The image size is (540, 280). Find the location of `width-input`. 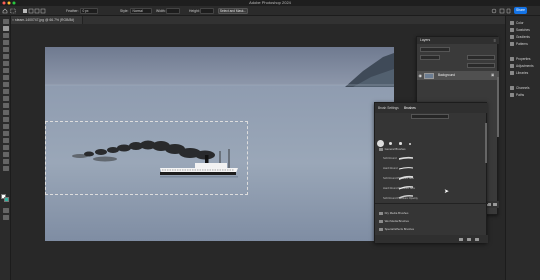

width-input is located at coordinates (173, 11).